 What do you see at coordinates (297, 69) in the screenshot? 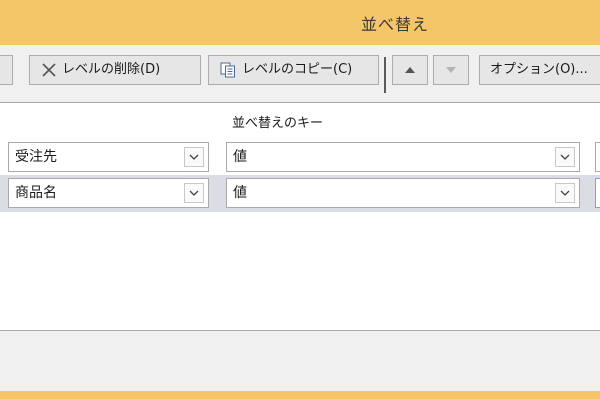
I see `copy-level-label: レベルのコピー(C)` at bounding box center [297, 69].